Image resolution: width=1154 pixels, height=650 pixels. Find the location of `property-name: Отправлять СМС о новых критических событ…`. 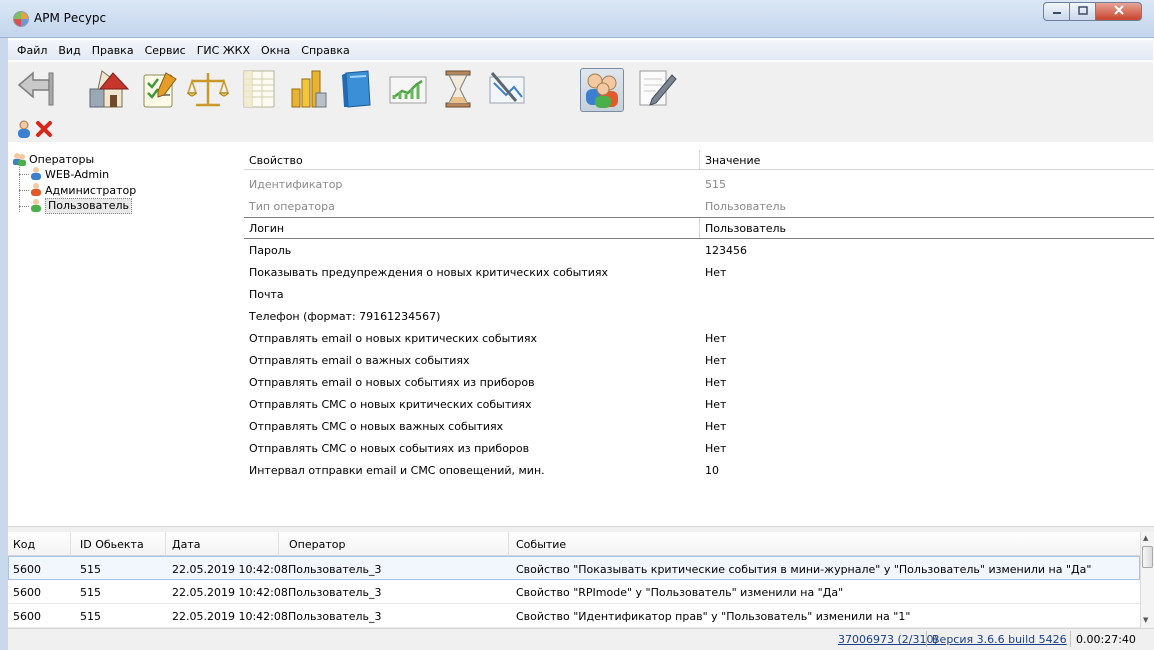

property-name: Отправлять СМС о новых критических событ… is located at coordinates (390, 404).